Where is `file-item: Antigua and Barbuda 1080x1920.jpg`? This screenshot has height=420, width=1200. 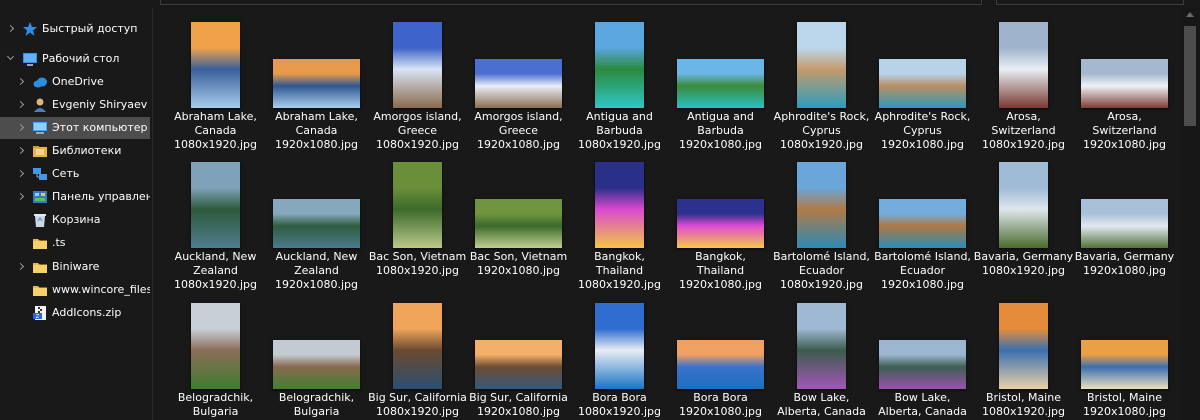 file-item: Antigua and Barbuda 1080x1920.jpg is located at coordinates (619, 89).